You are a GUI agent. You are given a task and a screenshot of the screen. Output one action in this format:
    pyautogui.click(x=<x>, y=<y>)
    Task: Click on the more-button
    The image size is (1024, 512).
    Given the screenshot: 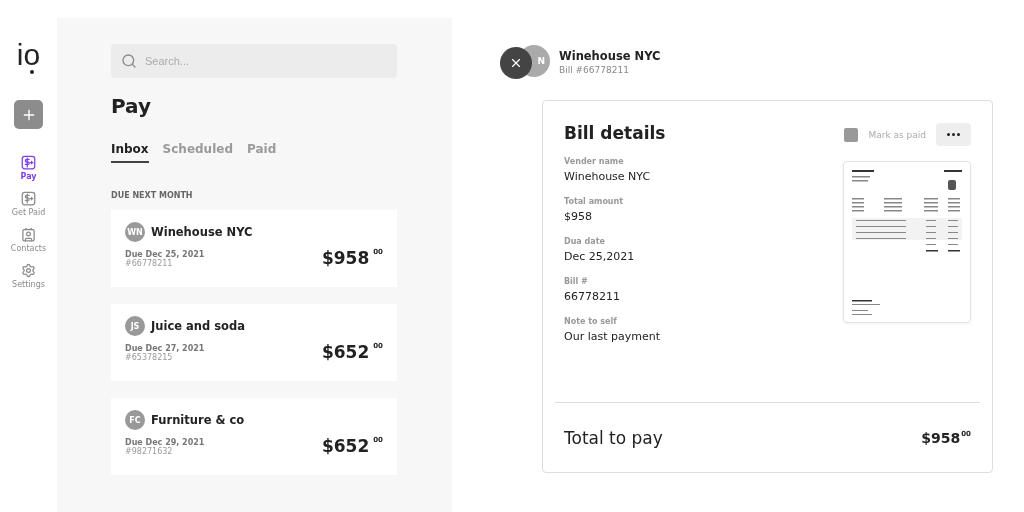 What is the action you would take?
    pyautogui.click(x=953, y=134)
    